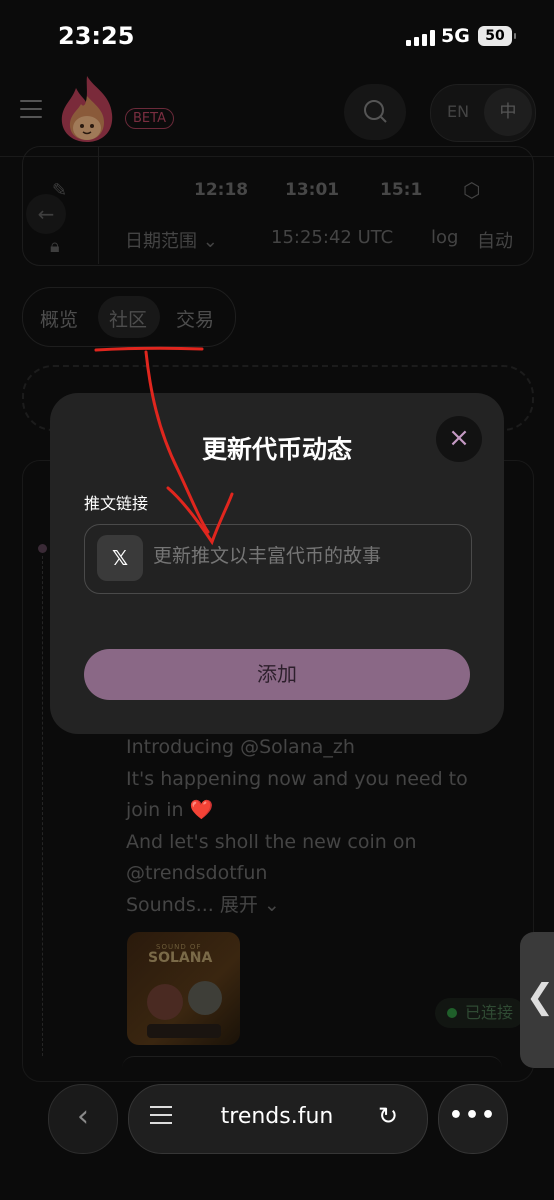  What do you see at coordinates (473, 1119) in the screenshot?
I see `more-options-button: •••` at bounding box center [473, 1119].